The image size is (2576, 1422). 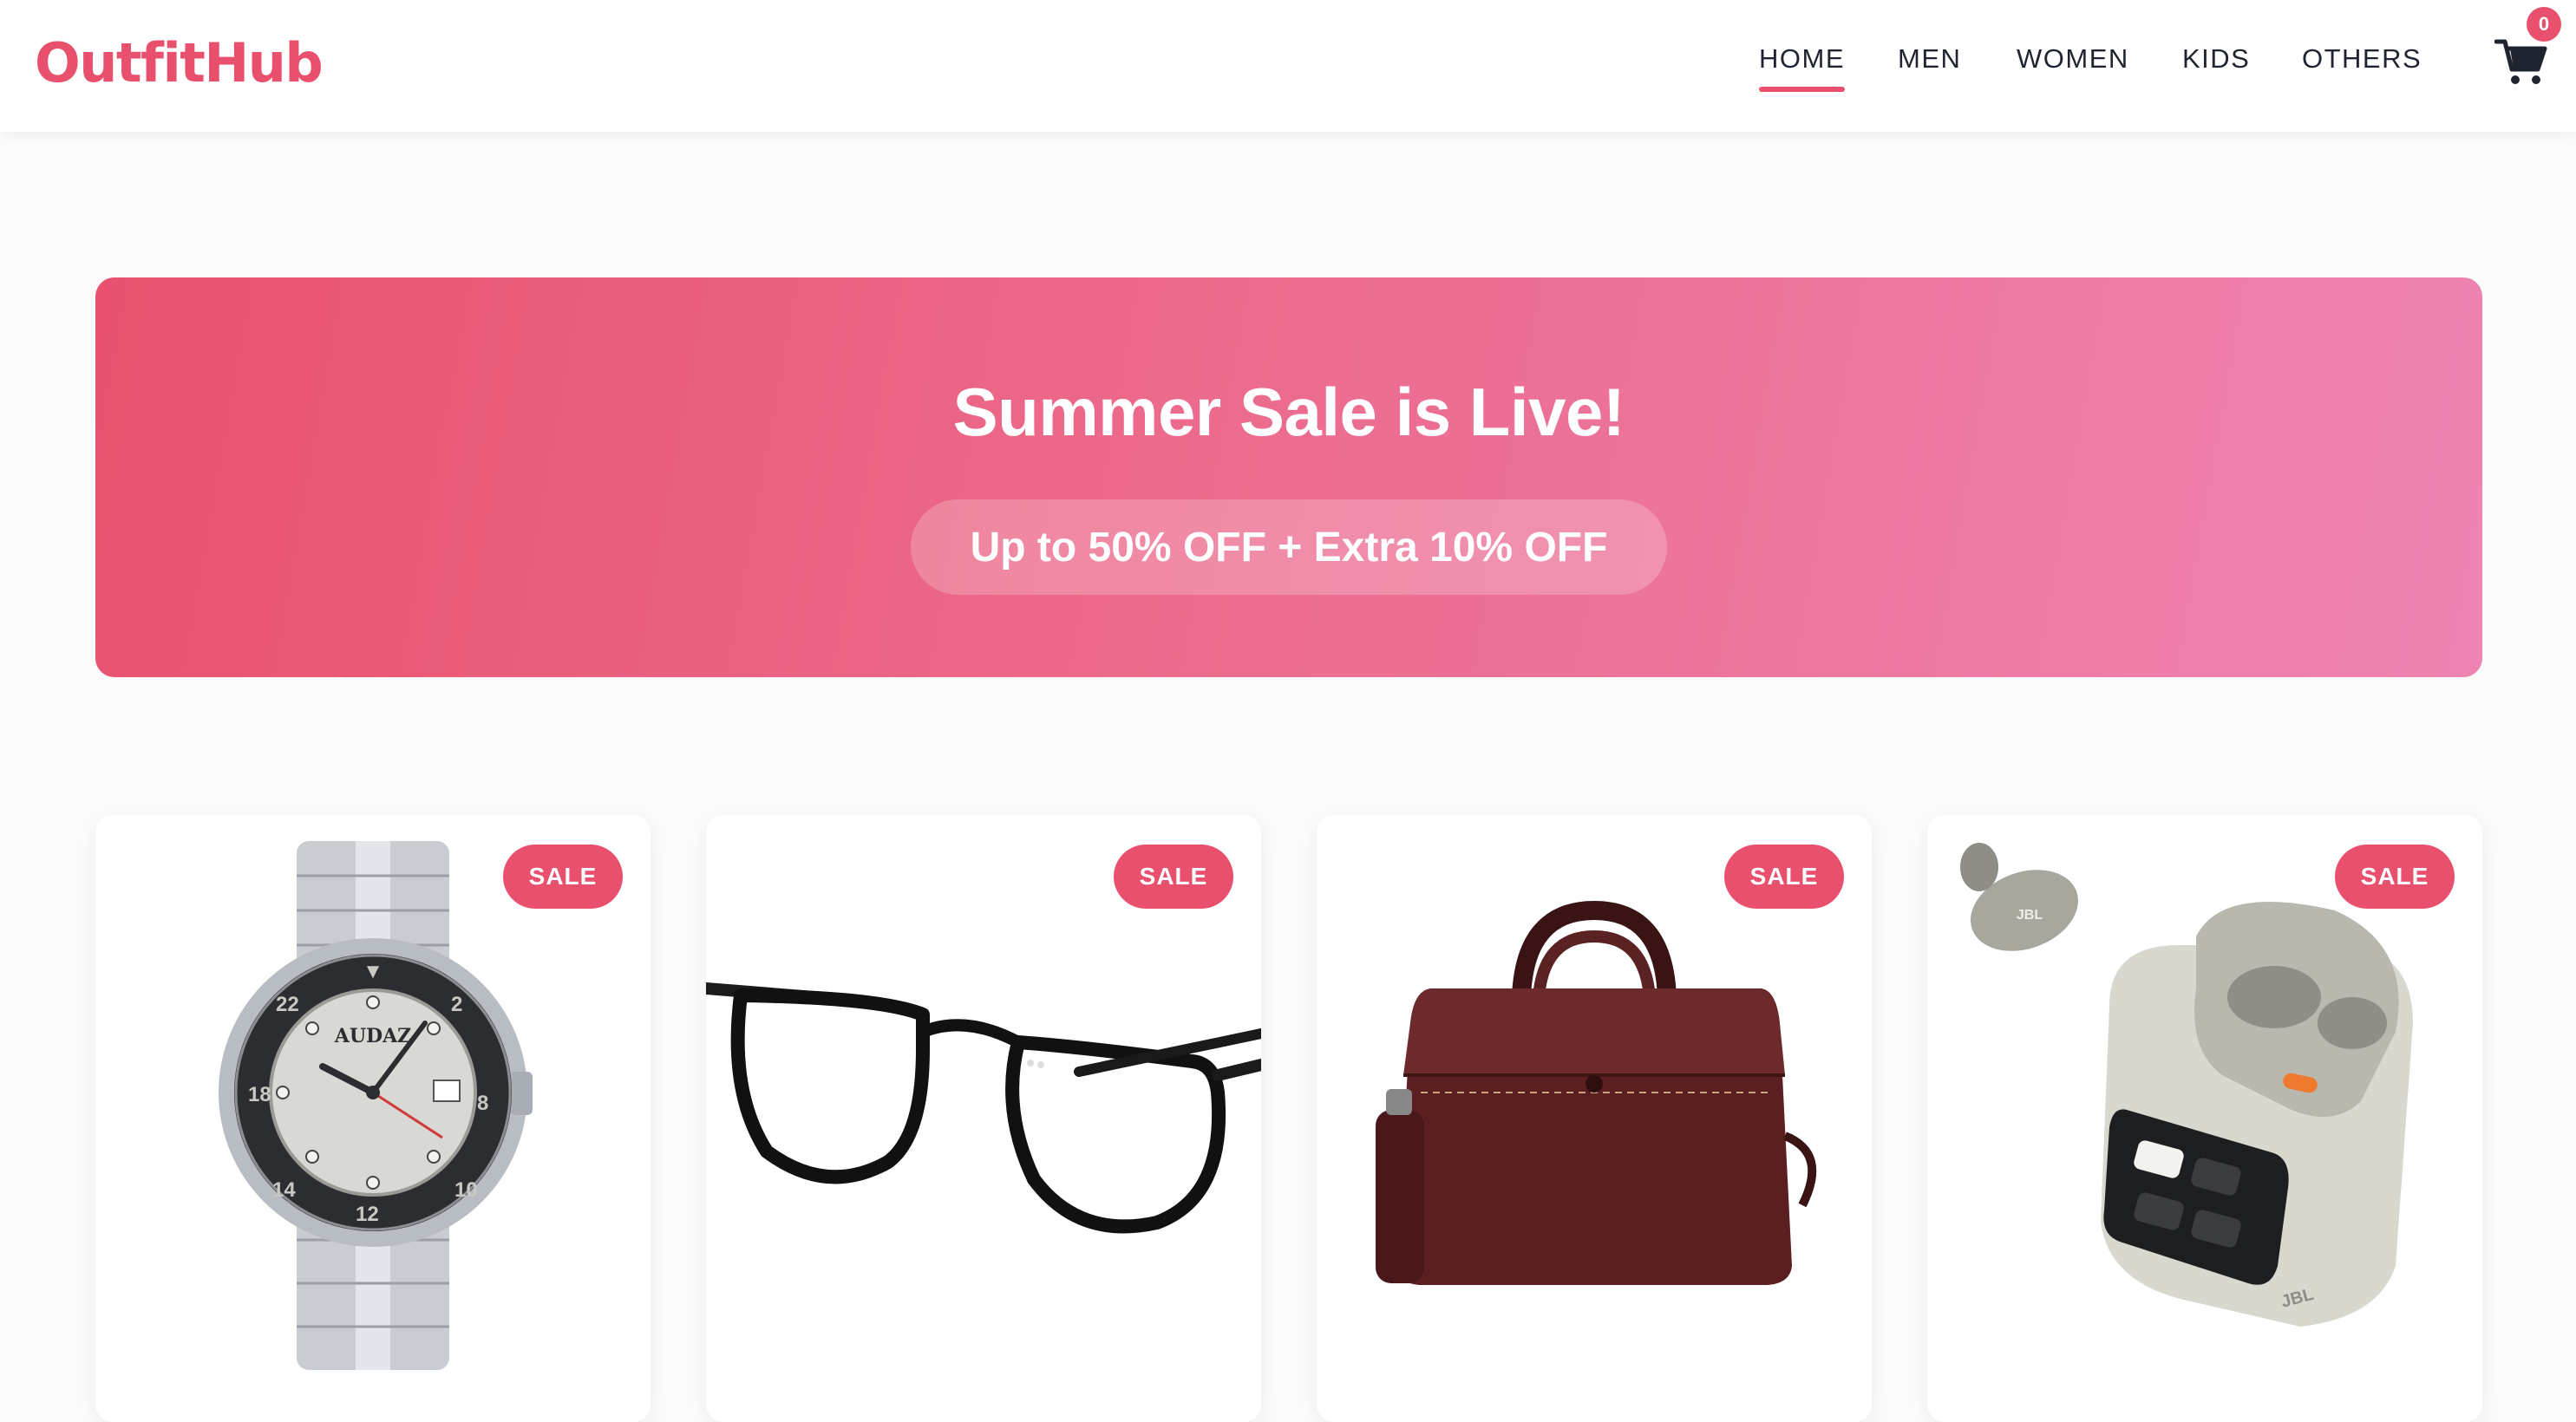 What do you see at coordinates (367, 1214) in the screenshot?
I see `svg-text: 12` at bounding box center [367, 1214].